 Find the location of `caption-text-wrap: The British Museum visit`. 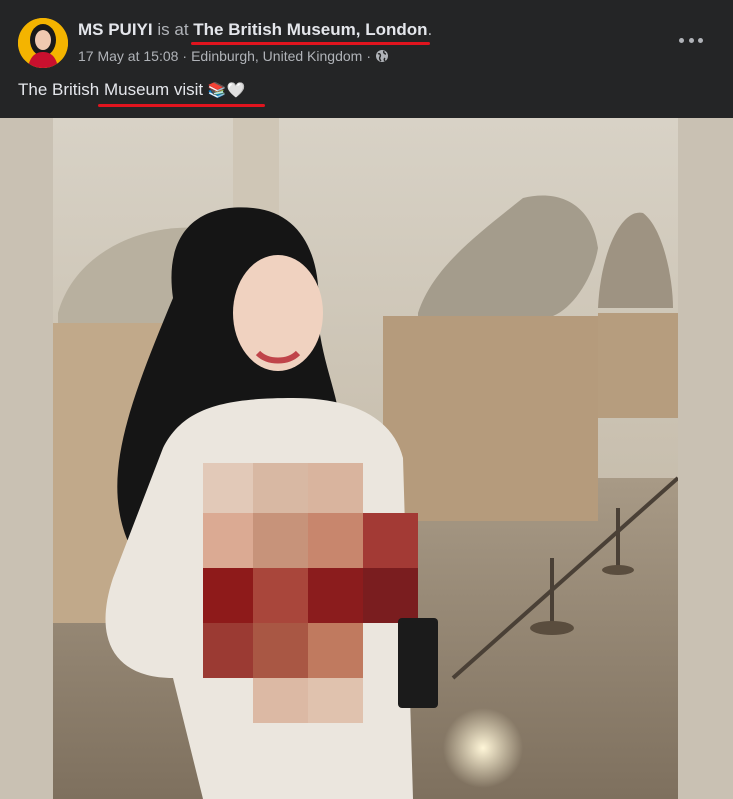

caption-text-wrap: The British Museum visit is located at coordinates (142, 93).